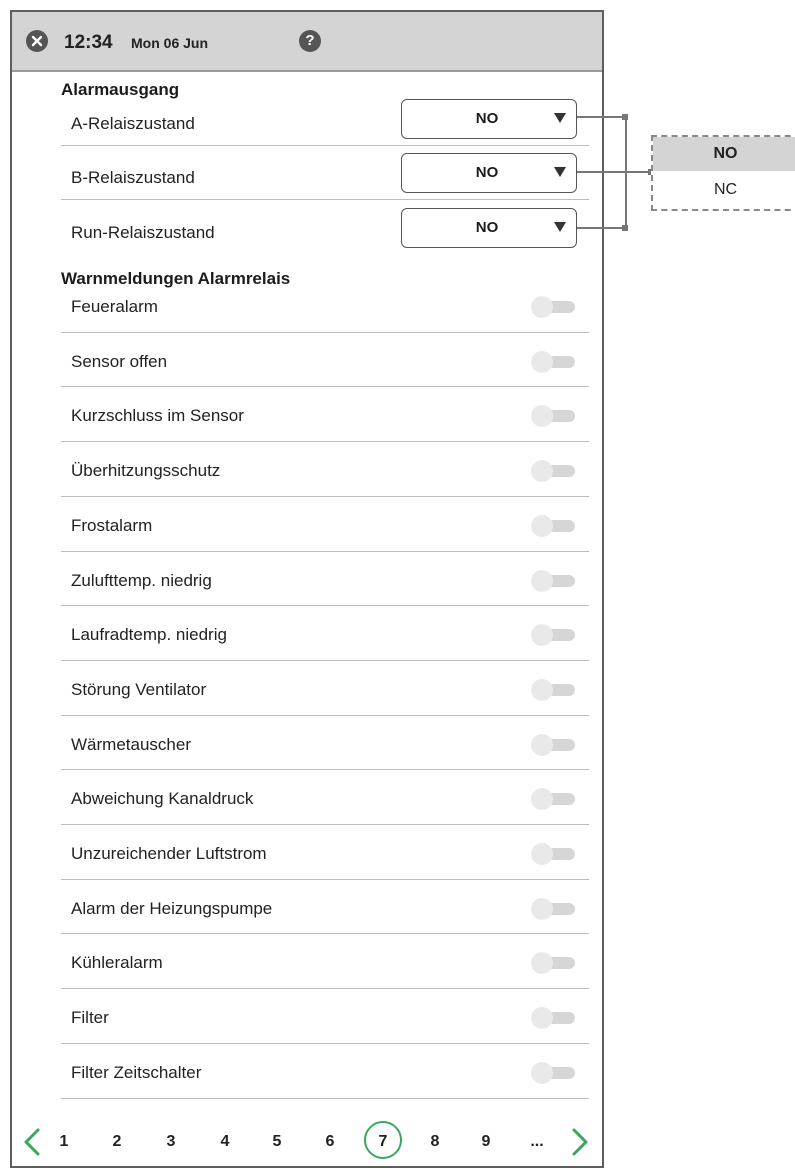  I want to click on warning-label: Kühleralarm, so click(117, 963).